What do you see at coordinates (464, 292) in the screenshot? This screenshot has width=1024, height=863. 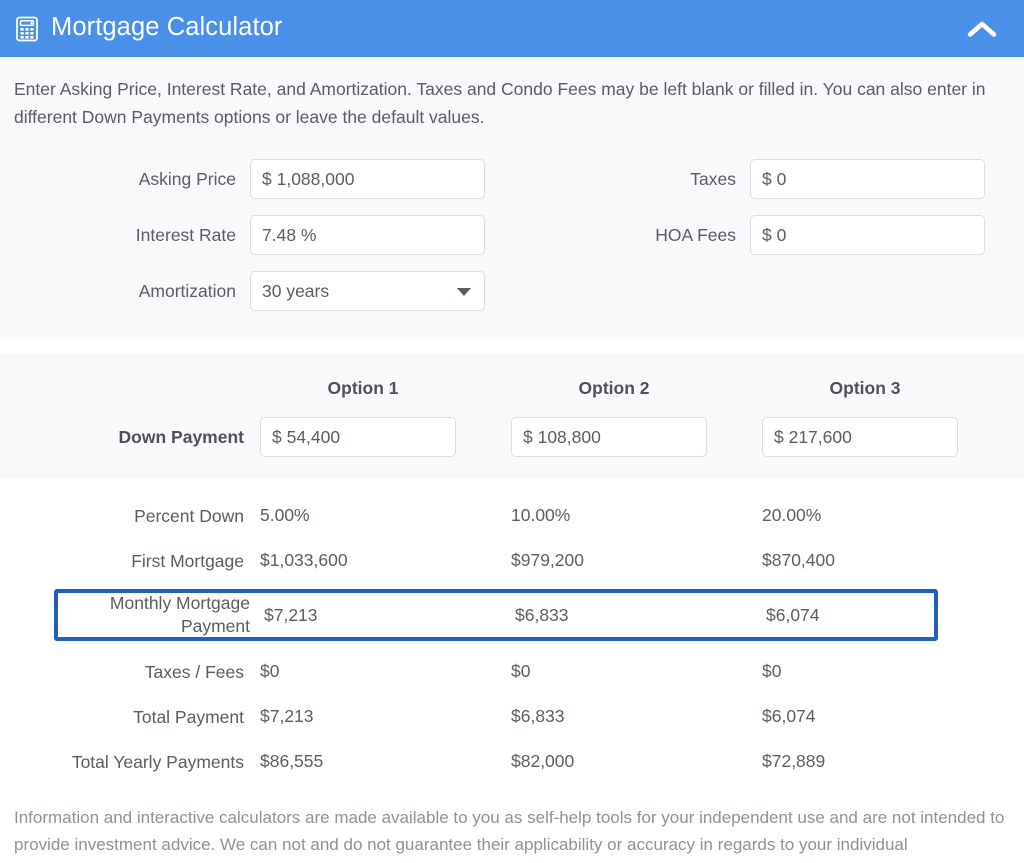 I see `chevron-down-icon` at bounding box center [464, 292].